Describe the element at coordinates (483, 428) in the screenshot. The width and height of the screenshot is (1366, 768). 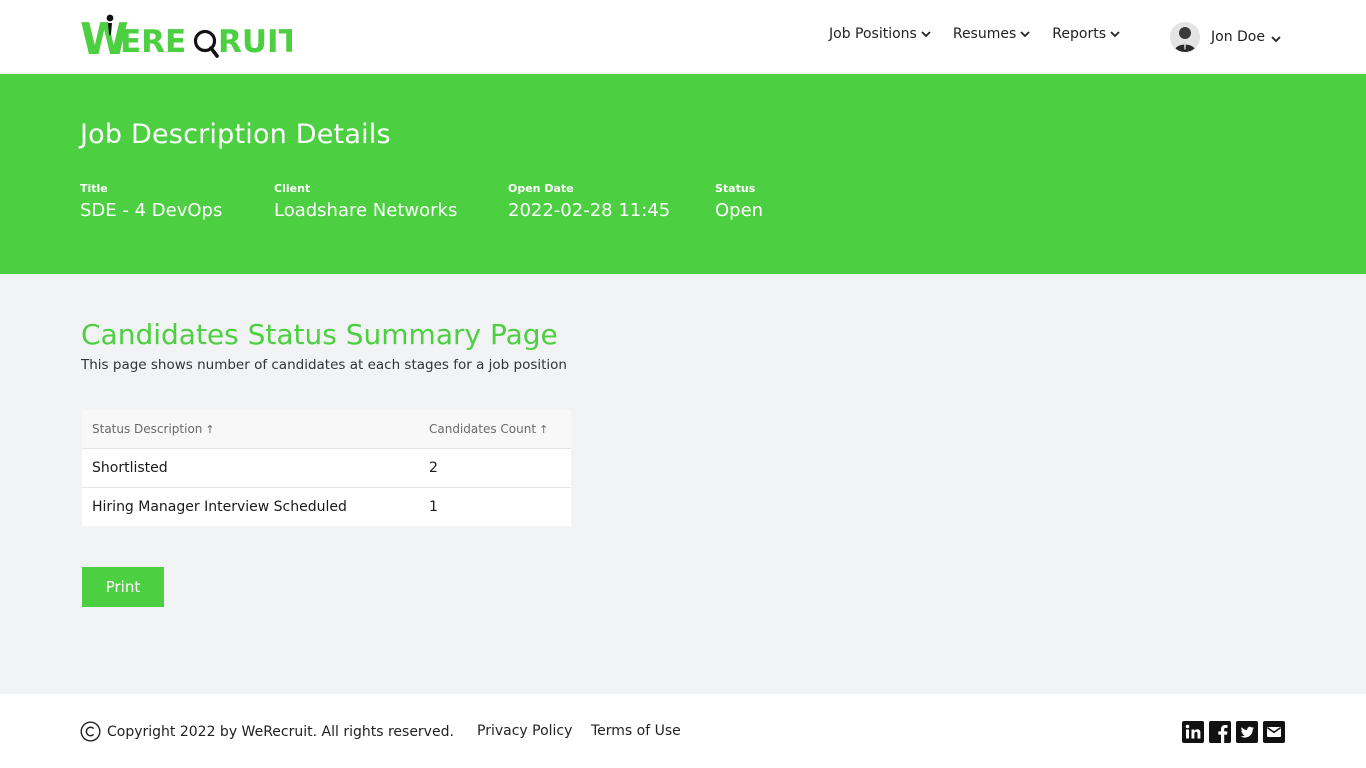
I see `column-header-count-label: Candidates Count` at that location.